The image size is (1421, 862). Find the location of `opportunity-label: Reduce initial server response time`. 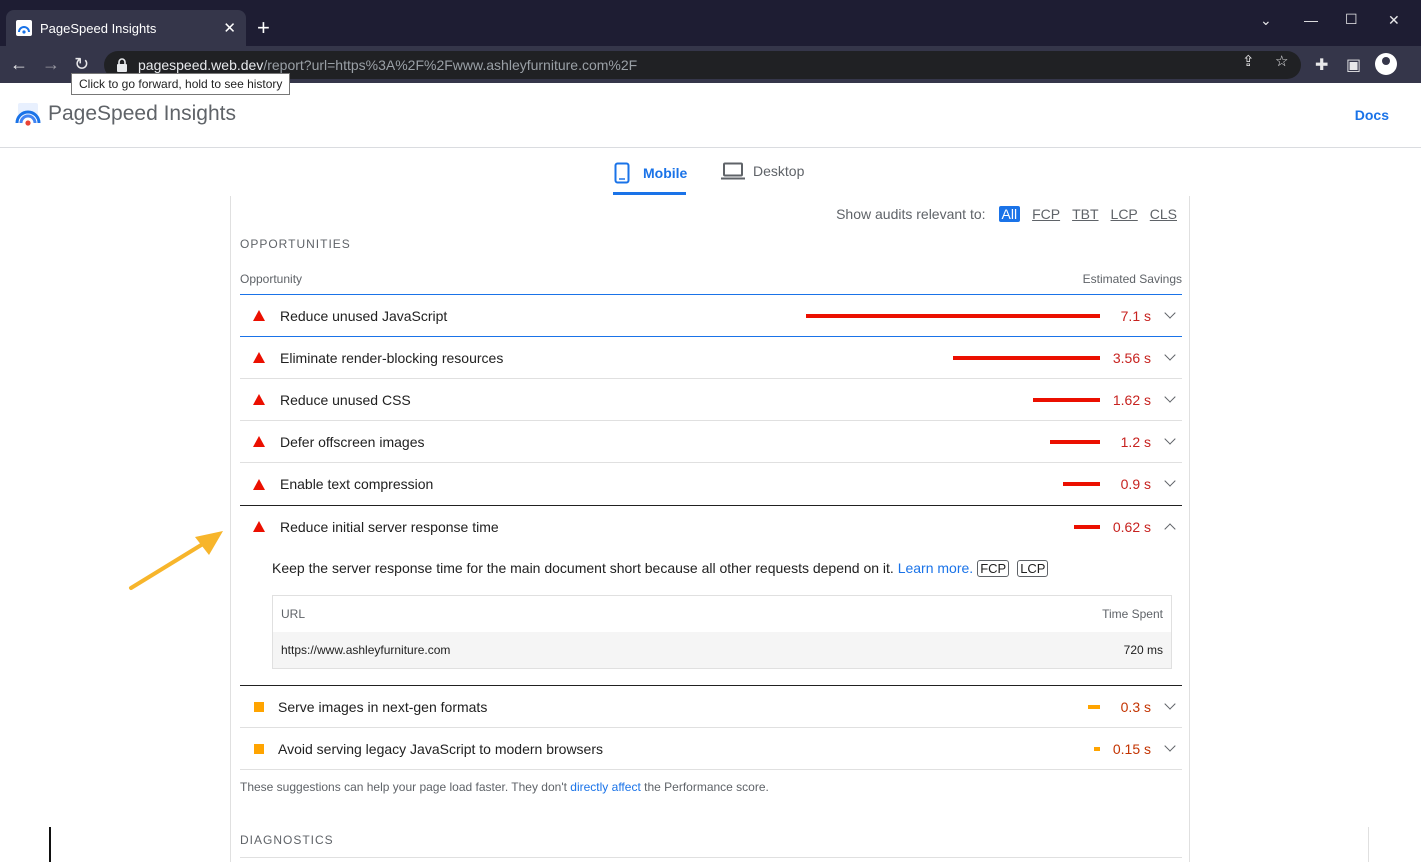

opportunity-label: Reduce initial server response time is located at coordinates (389, 526).